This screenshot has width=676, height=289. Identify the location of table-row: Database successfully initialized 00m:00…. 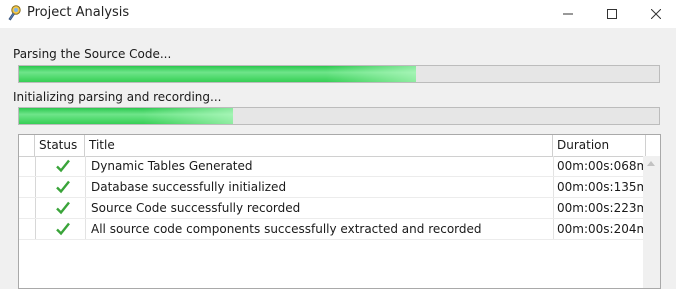
(336, 187).